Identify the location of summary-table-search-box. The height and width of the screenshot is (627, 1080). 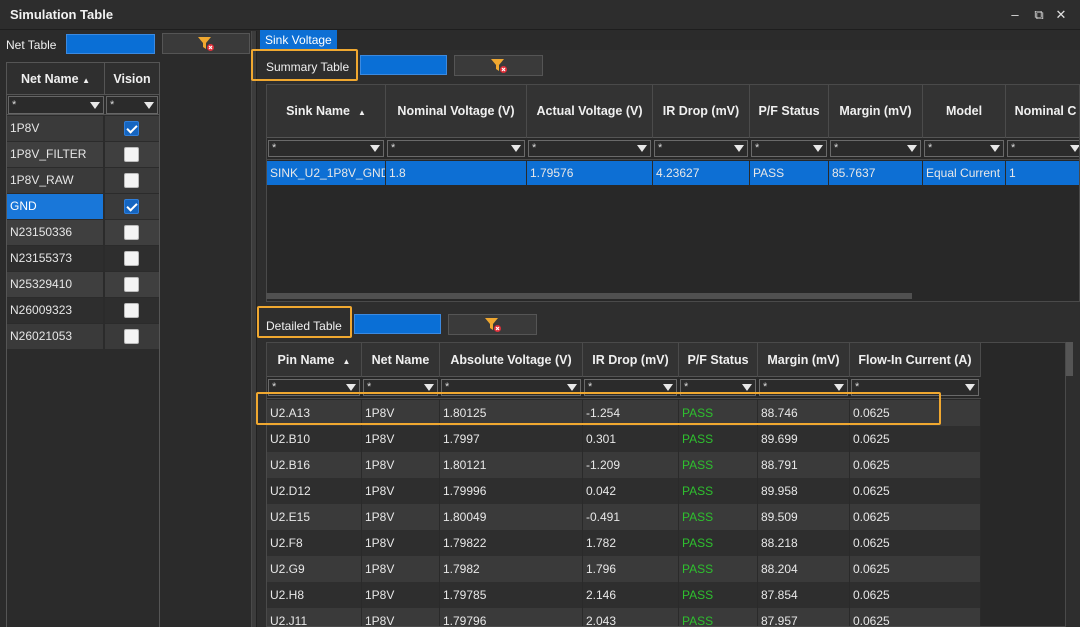
(403, 65).